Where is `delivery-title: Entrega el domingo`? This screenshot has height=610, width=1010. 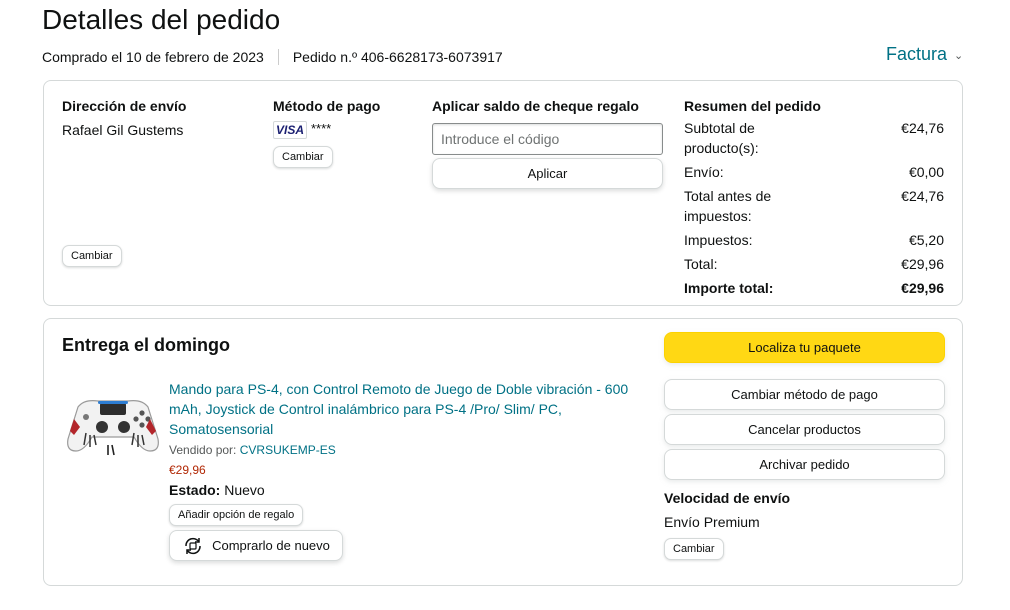
delivery-title: Entrega el domingo is located at coordinates (146, 345).